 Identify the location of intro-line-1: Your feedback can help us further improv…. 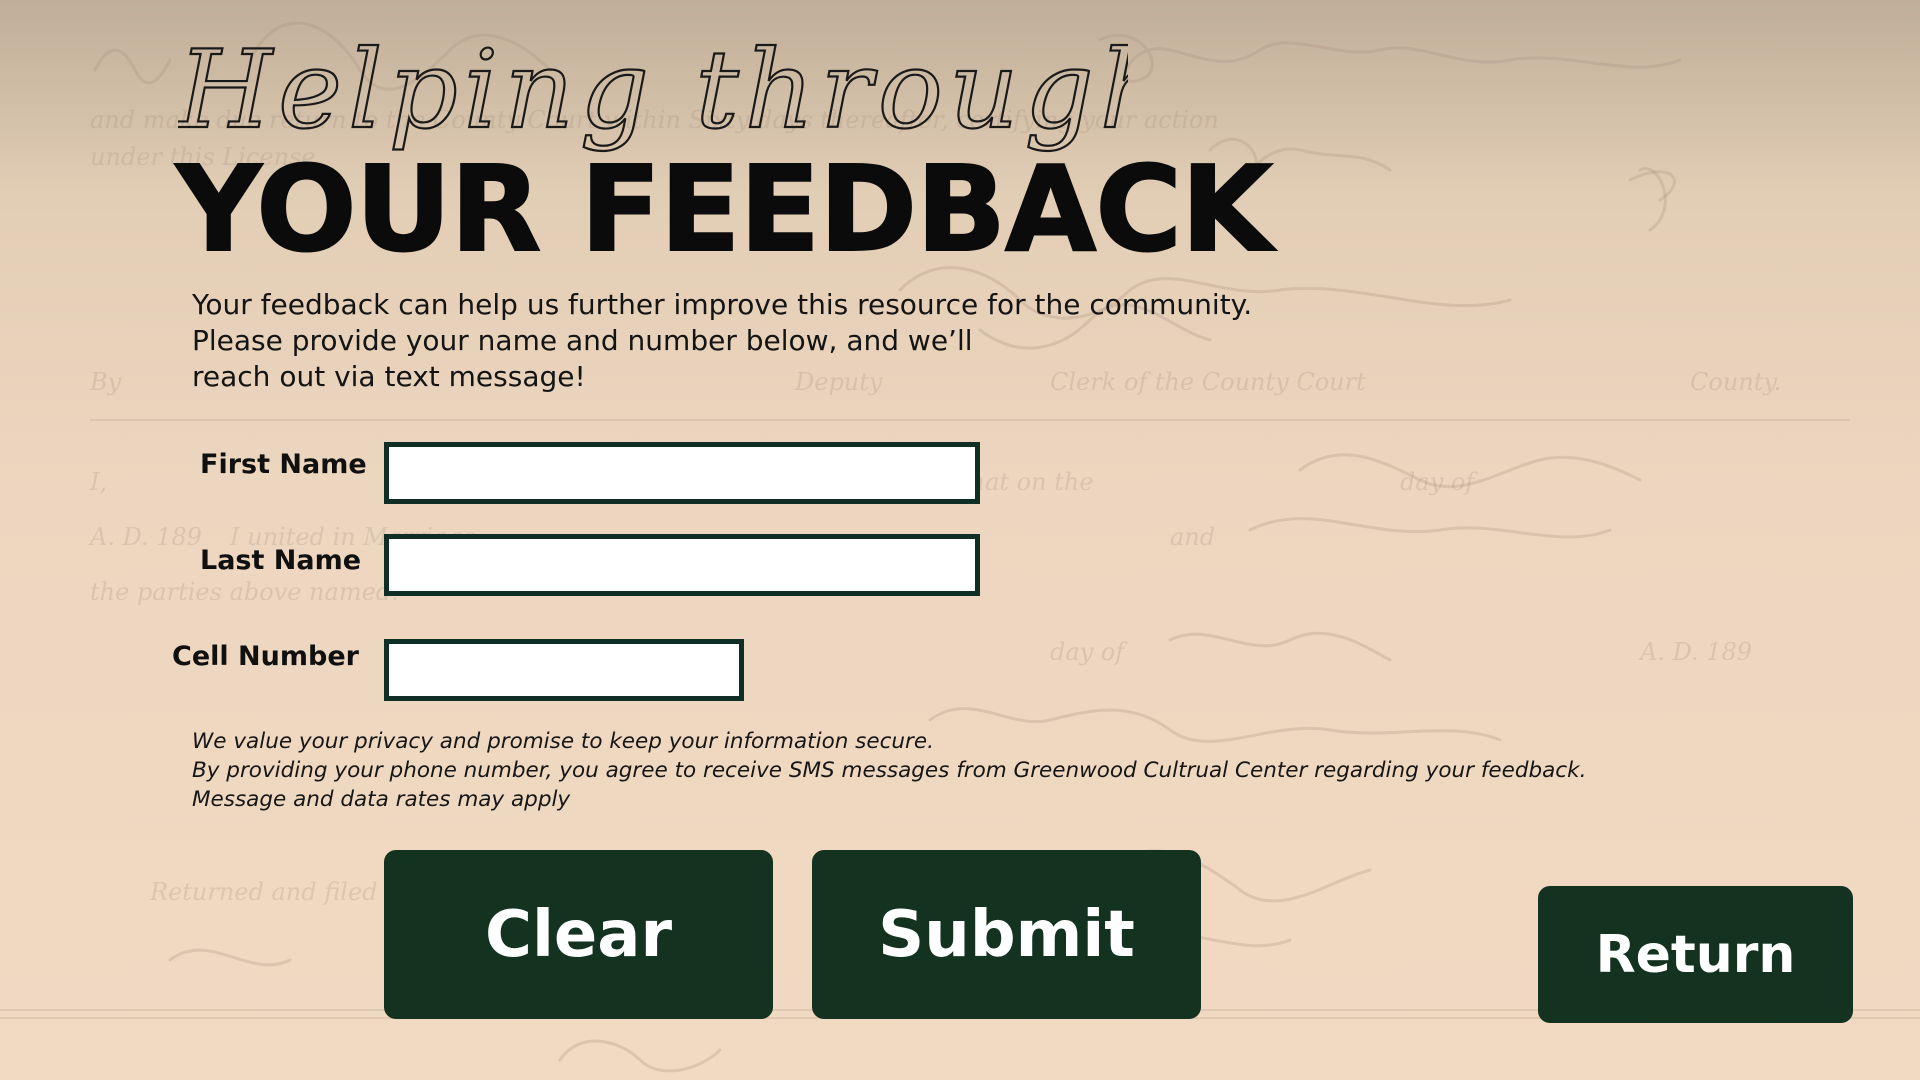
(722, 304).